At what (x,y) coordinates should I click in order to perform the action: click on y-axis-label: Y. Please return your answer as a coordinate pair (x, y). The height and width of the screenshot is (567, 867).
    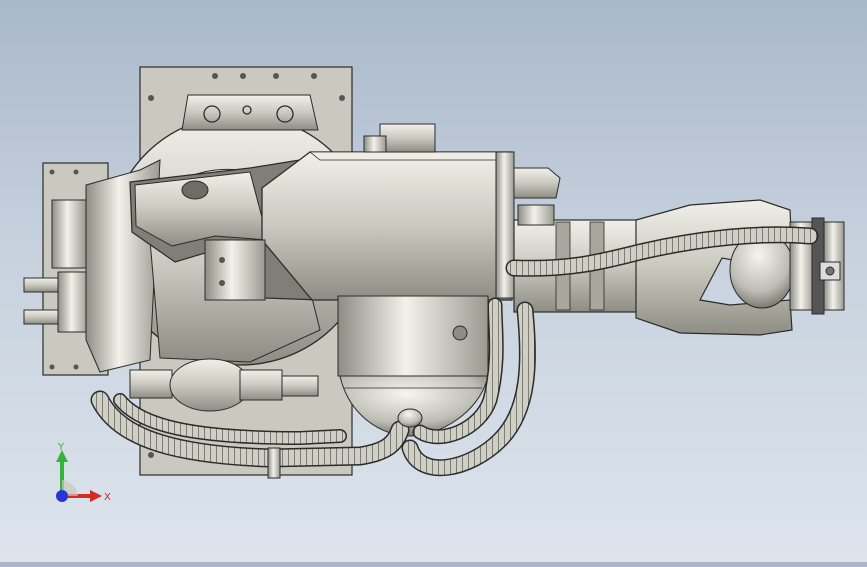
    Looking at the image, I should click on (61, 447).